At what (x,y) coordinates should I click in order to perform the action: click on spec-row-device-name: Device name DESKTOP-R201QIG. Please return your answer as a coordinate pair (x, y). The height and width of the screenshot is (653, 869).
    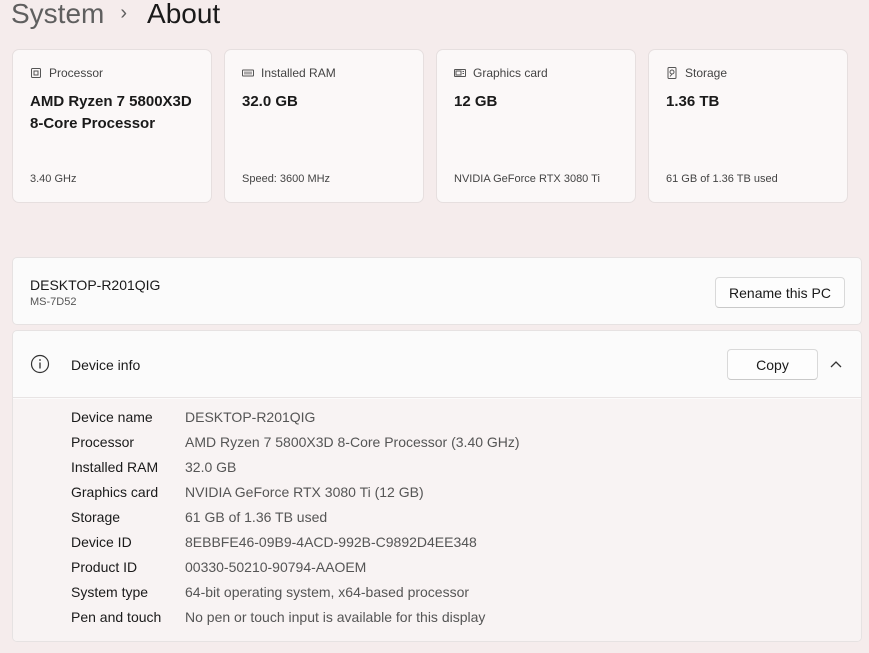
    Looking at the image, I should click on (193, 419).